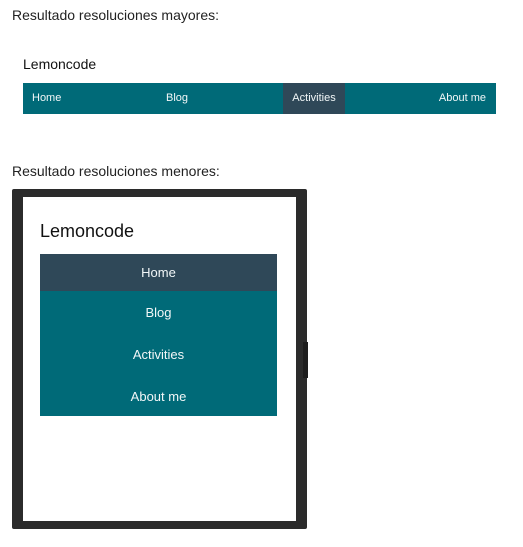 Image resolution: width=523 pixels, height=547 pixels. What do you see at coordinates (314, 98) in the screenshot?
I see `desktop-nav-activities: Activities` at bounding box center [314, 98].